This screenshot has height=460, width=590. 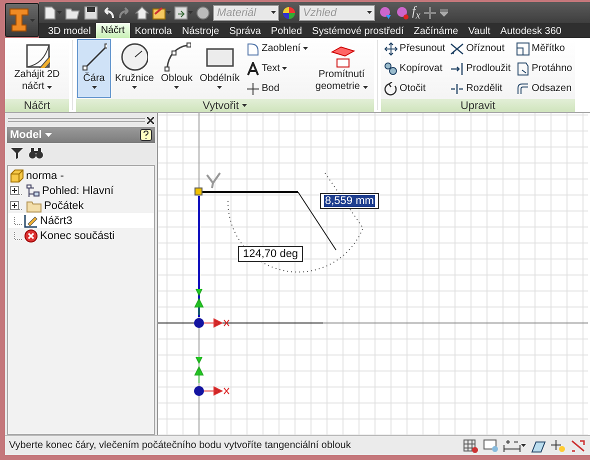 I want to click on stretch-icon, so click(x=523, y=69).